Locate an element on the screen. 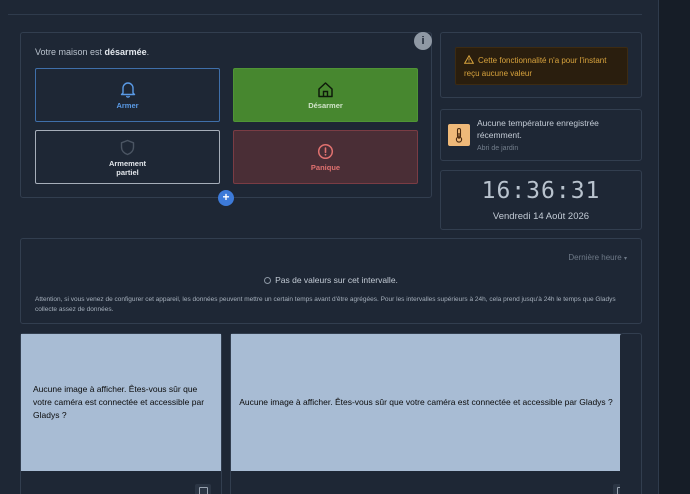 This screenshot has height=494, width=690. period-dropdown: Dernière heure ▾ is located at coordinates (597, 257).